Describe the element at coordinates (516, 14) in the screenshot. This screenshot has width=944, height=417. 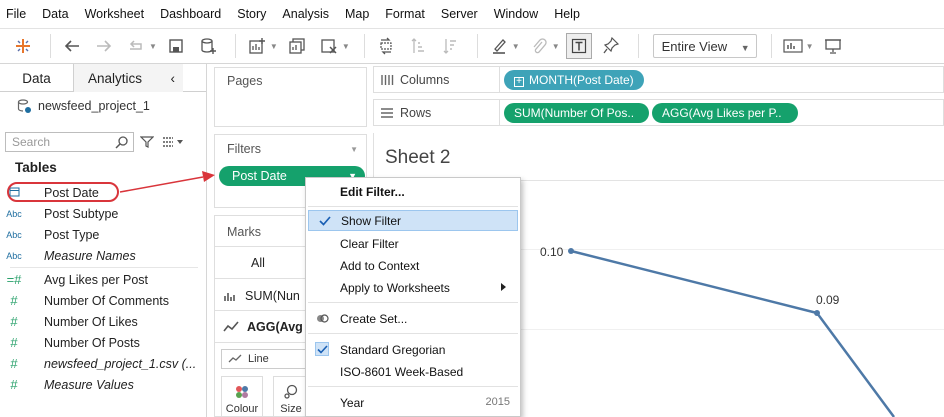
I see `menu-window: Window` at that location.